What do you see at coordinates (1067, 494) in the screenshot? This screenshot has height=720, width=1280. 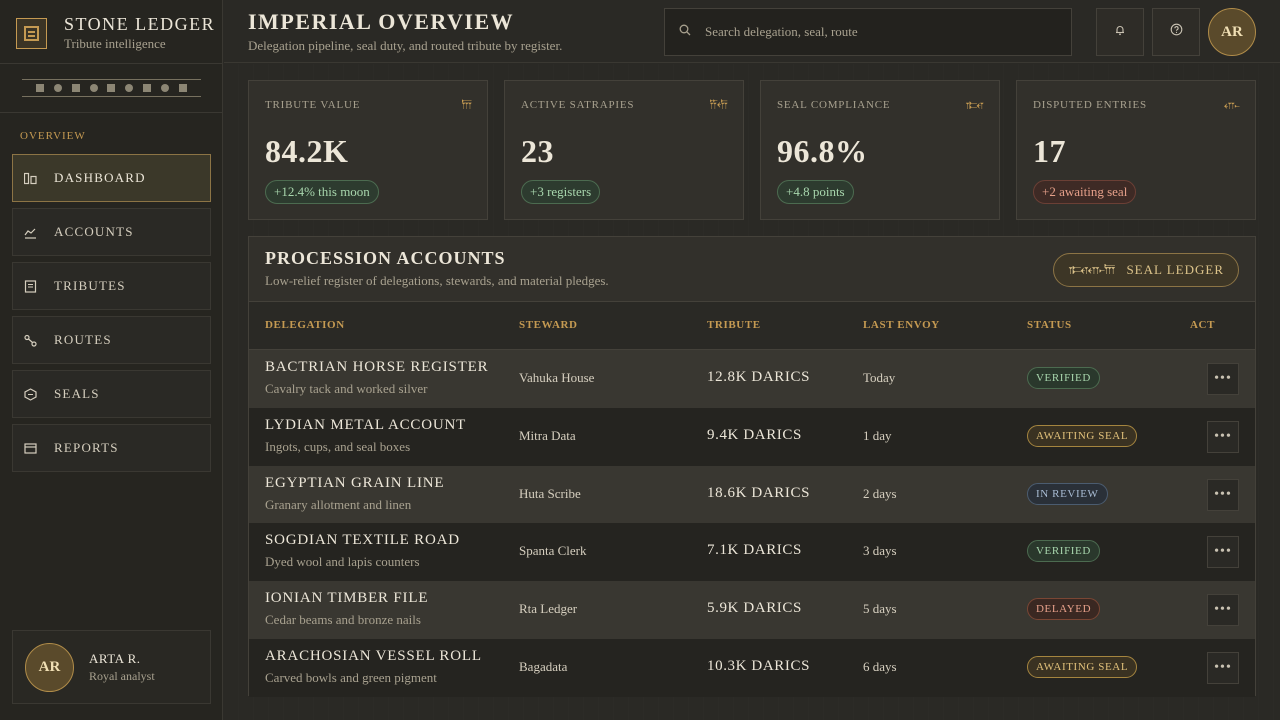 I see `status-badge: IN REVIEW` at bounding box center [1067, 494].